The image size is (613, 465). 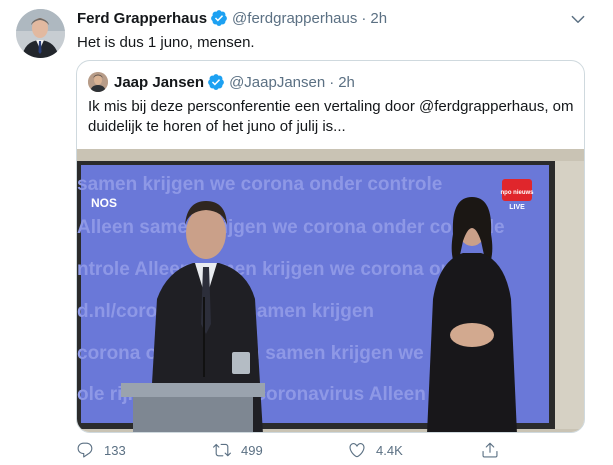 I want to click on tweet-header: Ferd Grapperhaus @ferdgrapperhaus · 2h, so click(x=232, y=18).